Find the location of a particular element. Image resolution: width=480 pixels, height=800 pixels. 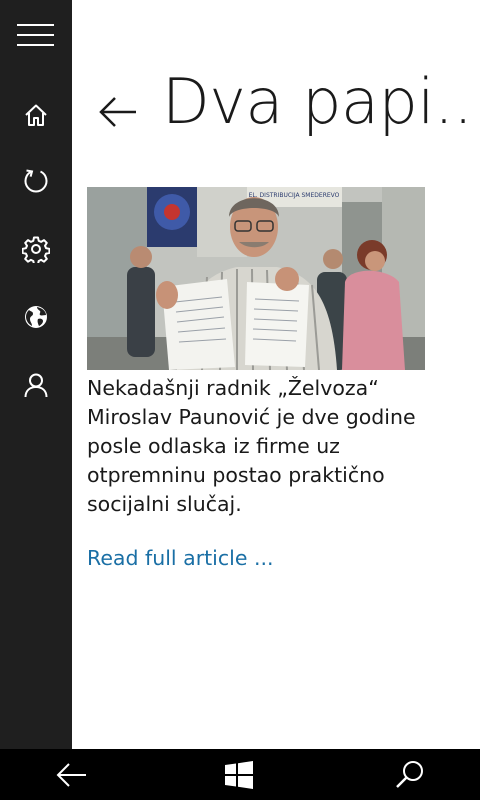

home-icon is located at coordinates (36, 115).